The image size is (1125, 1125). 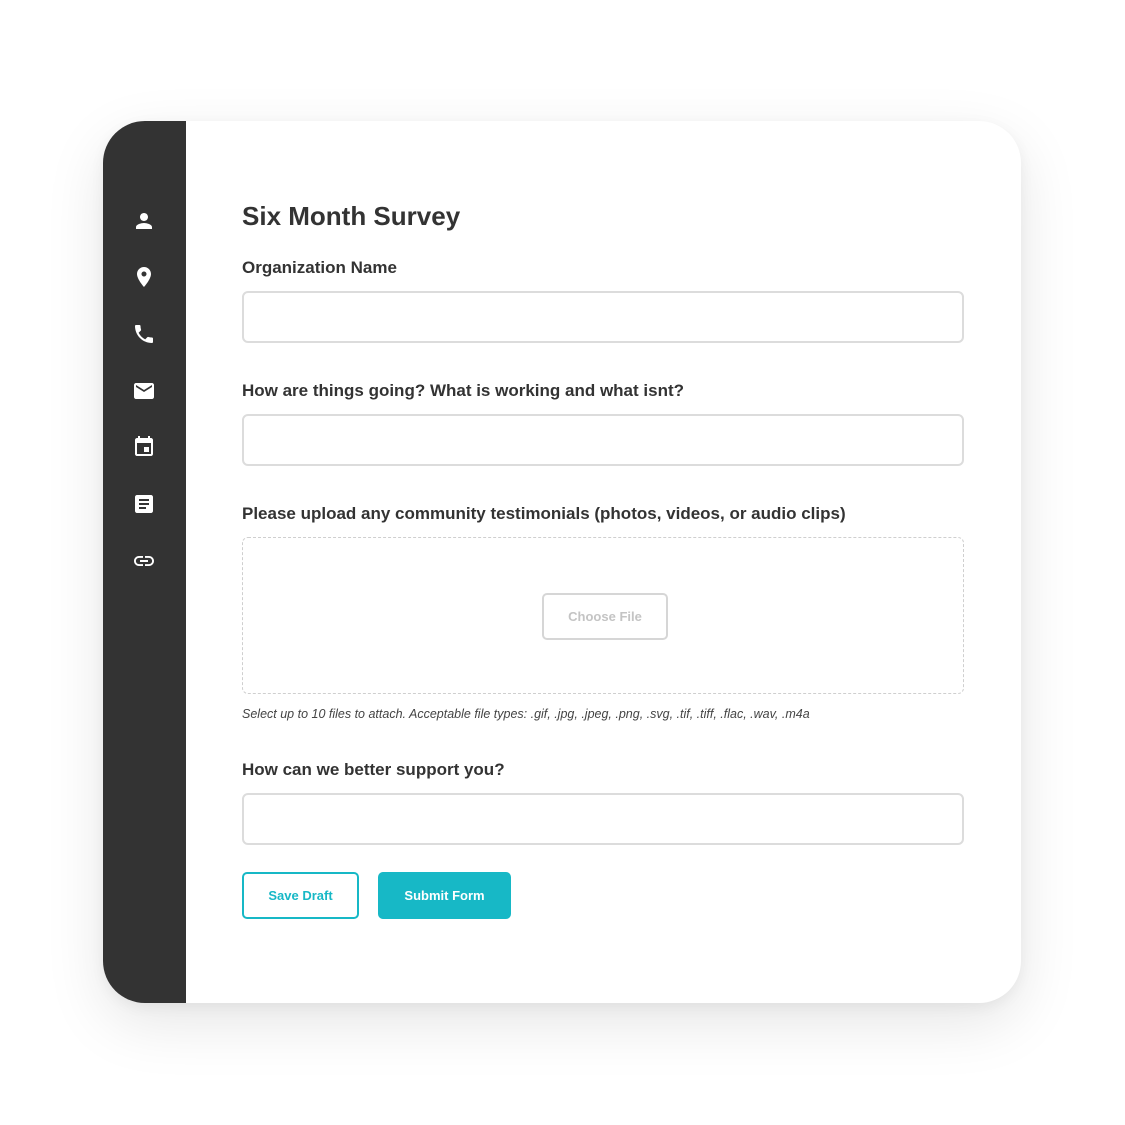 What do you see at coordinates (144, 391) in the screenshot?
I see `email-icon` at bounding box center [144, 391].